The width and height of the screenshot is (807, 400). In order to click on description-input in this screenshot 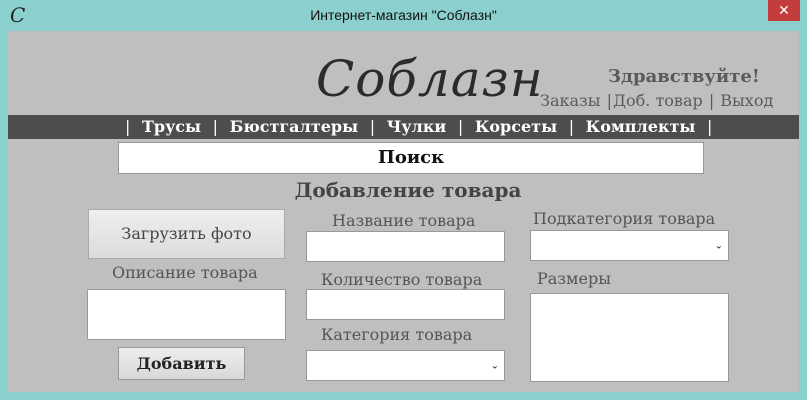, I will do `click(186, 314)`.